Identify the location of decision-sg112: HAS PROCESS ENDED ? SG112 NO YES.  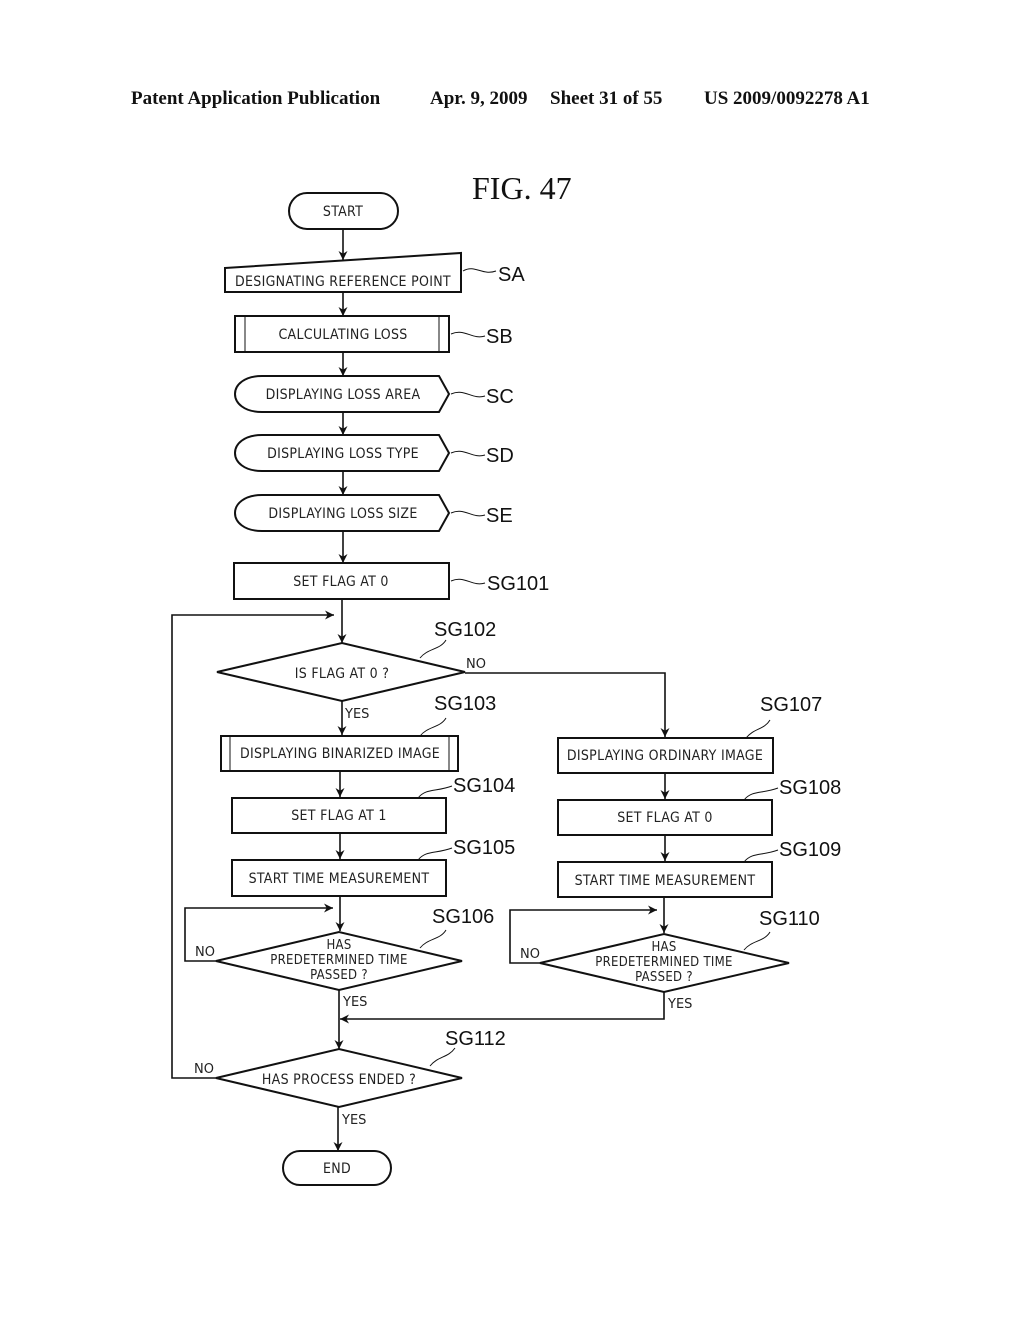
(350, 1078).